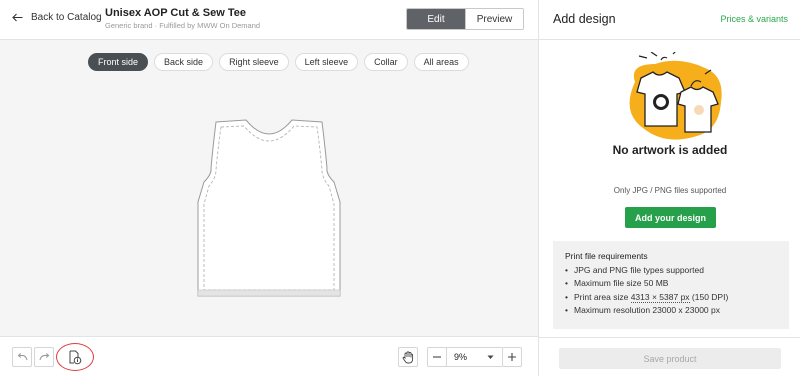 This screenshot has width=800, height=376. Describe the element at coordinates (66, 17) in the screenshot. I see `back-label: Back to Catalog` at that location.